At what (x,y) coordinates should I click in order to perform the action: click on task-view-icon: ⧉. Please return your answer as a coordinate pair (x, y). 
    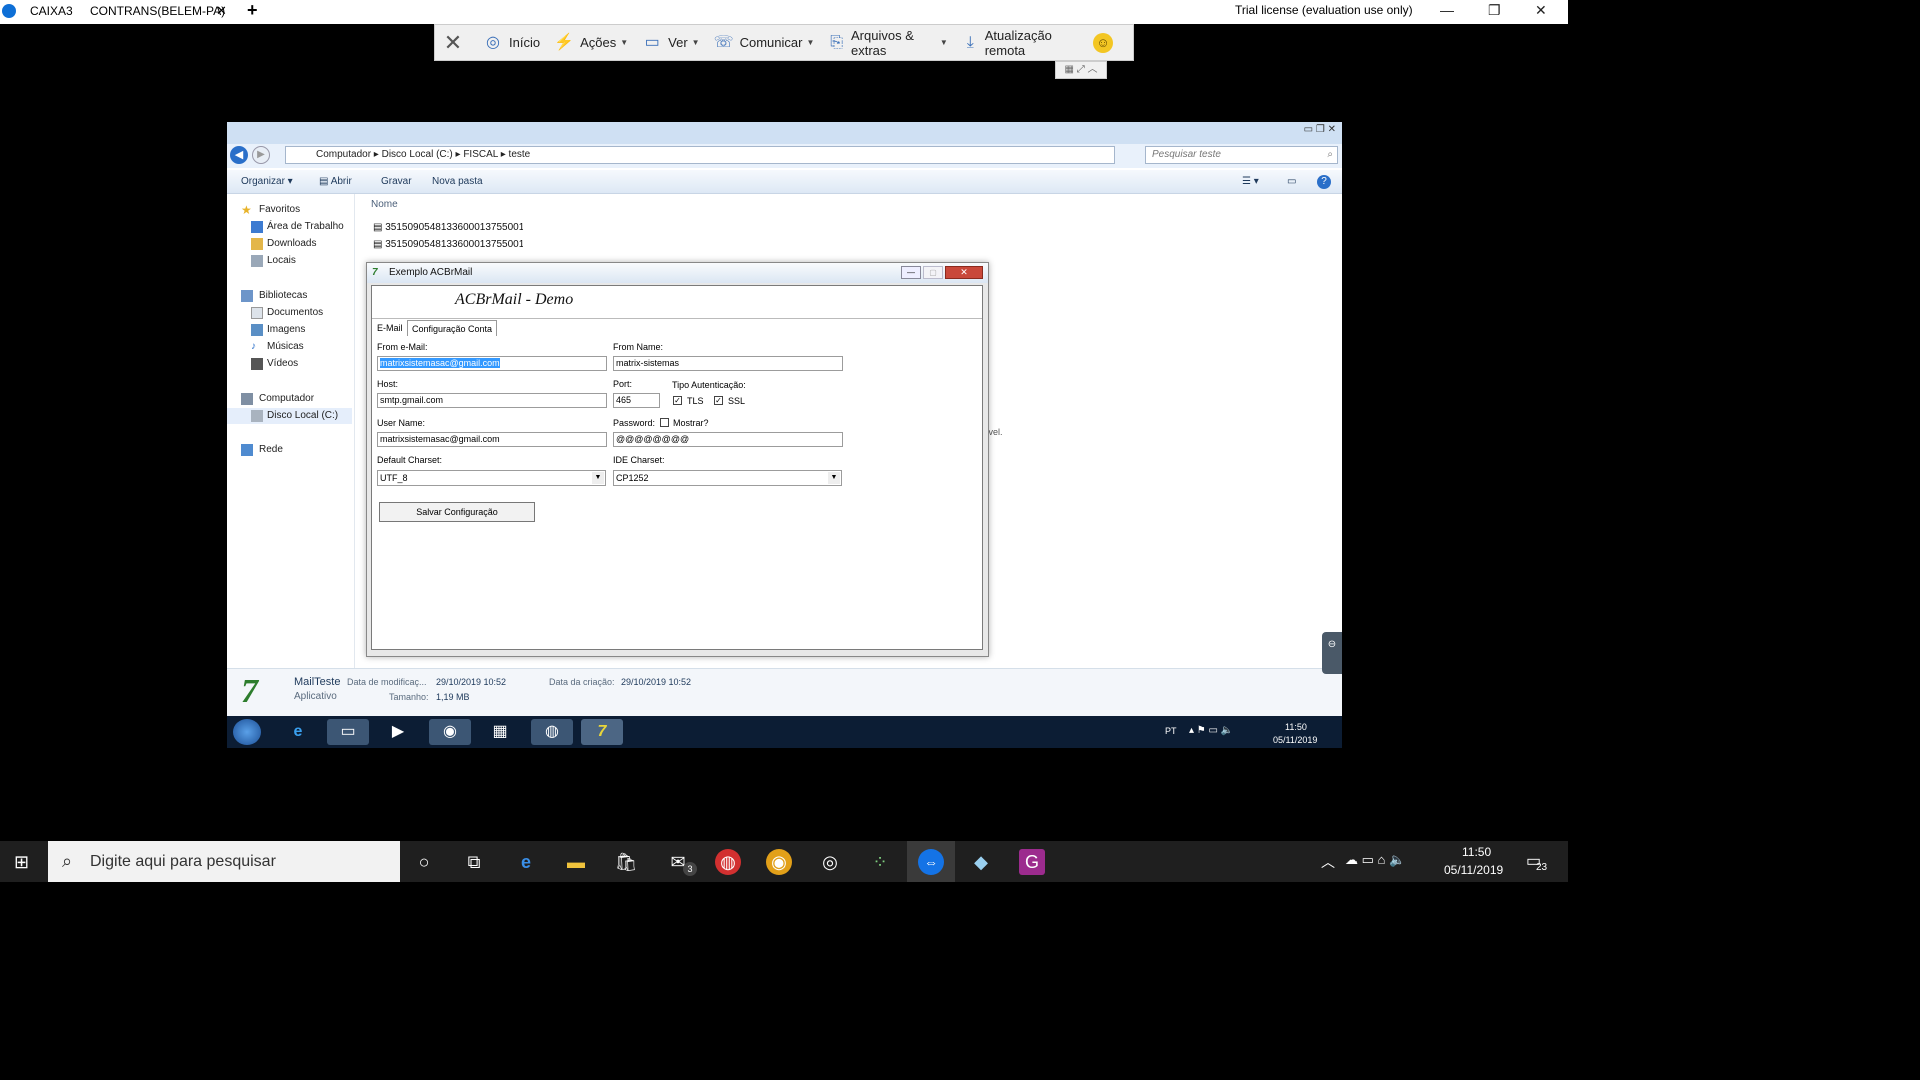
    Looking at the image, I should click on (474, 862).